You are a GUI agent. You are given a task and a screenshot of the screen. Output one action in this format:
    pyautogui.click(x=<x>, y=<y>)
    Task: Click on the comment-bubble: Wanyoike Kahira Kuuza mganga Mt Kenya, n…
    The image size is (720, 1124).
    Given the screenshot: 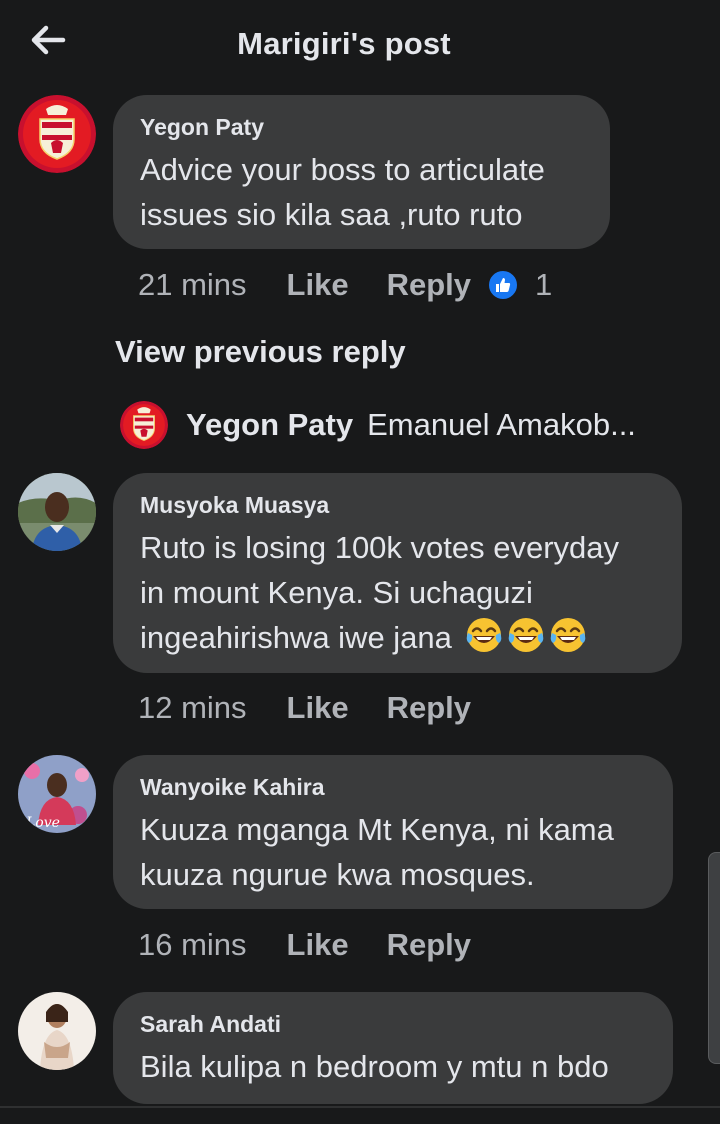 What is the action you would take?
    pyautogui.click(x=393, y=832)
    